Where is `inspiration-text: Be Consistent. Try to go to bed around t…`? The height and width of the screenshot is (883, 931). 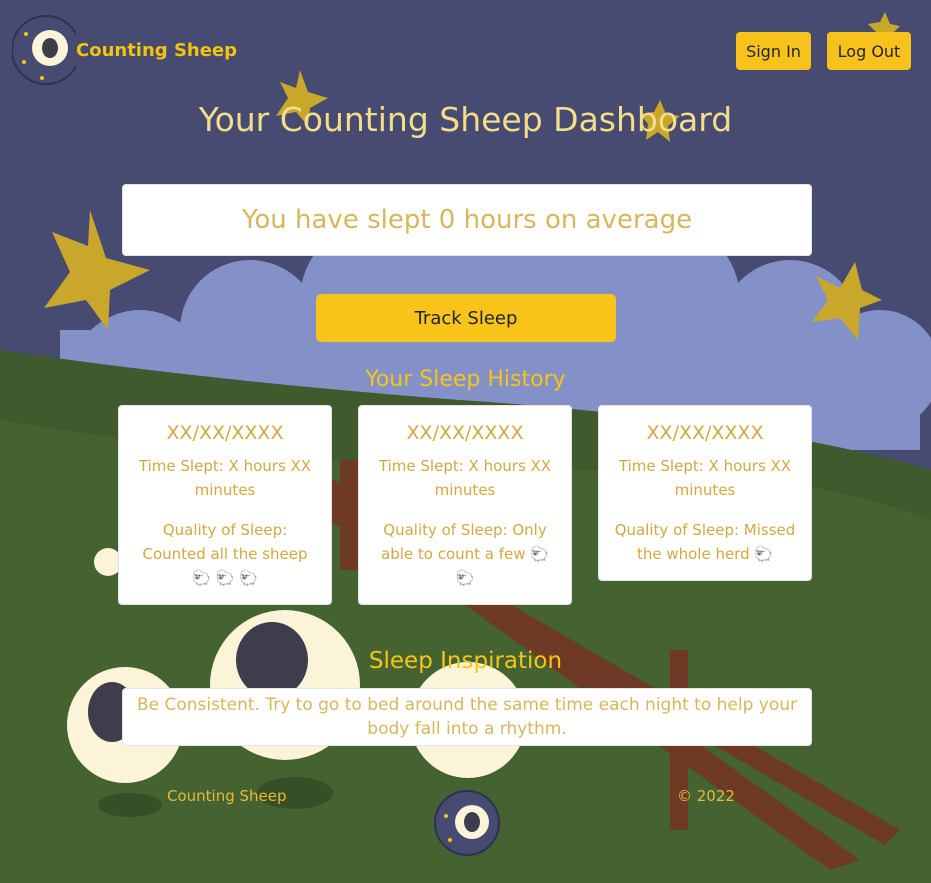
inspiration-text: Be Consistent. Try to go to bed around t… is located at coordinates (467, 717).